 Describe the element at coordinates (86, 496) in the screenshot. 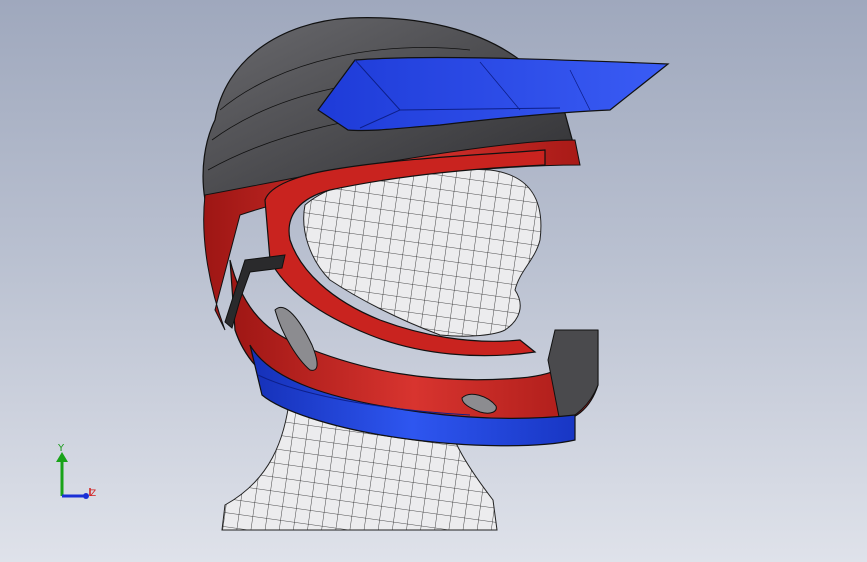

I see `x-axis-dot` at that location.